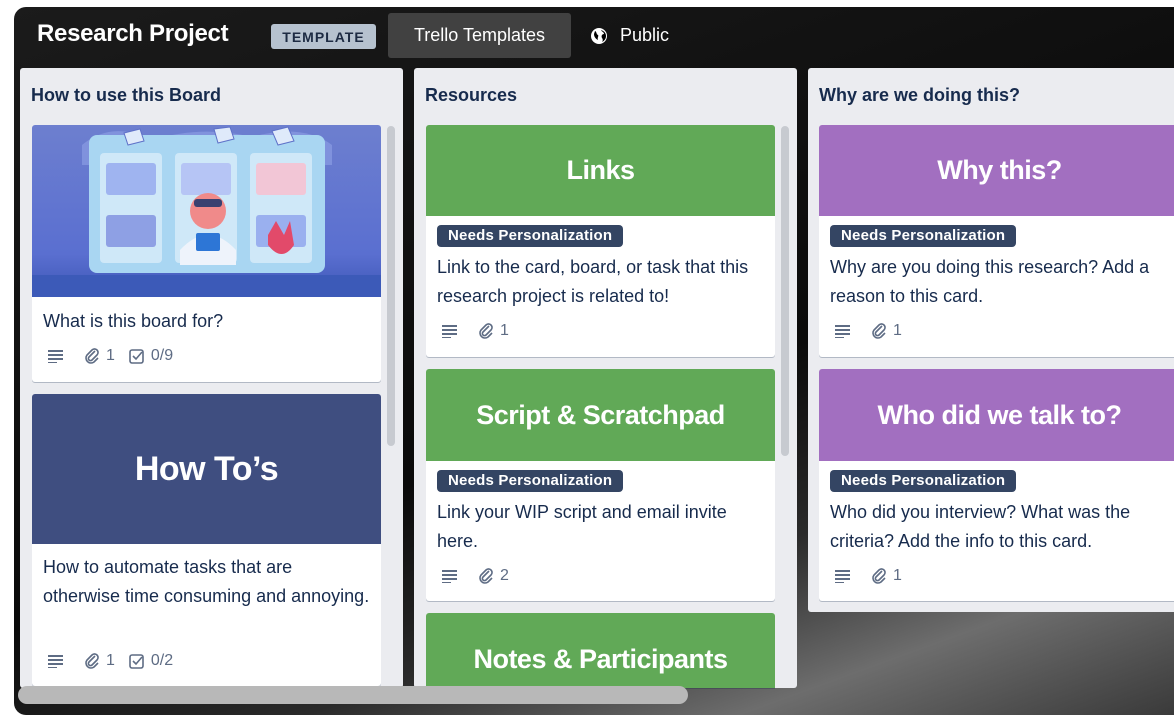 The image size is (1174, 728). I want to click on card-cover: Script & Scratchpad, so click(600, 415).